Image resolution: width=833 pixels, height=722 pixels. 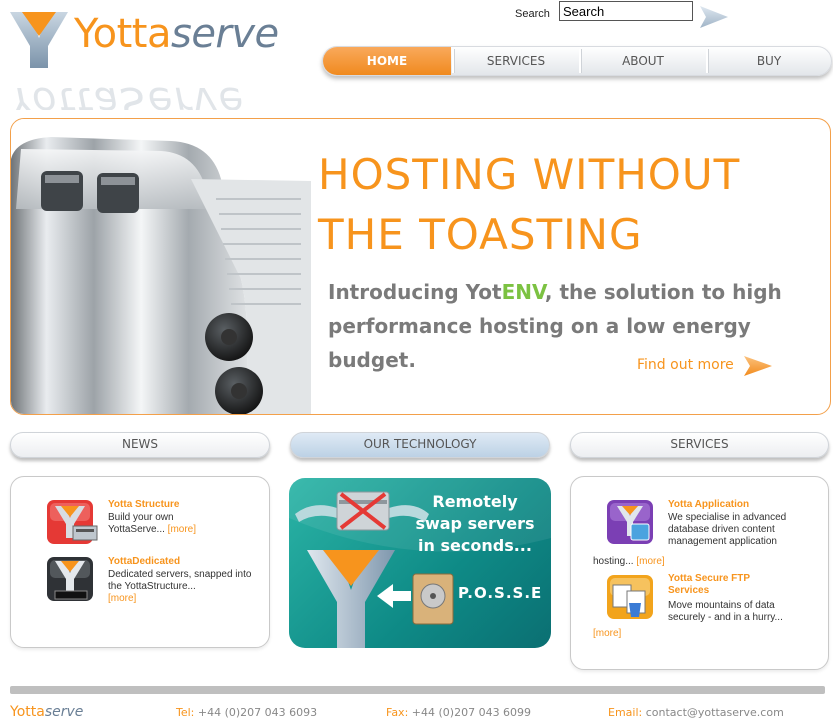 What do you see at coordinates (714, 17) in the screenshot?
I see `search-go-arrow-icon` at bounding box center [714, 17].